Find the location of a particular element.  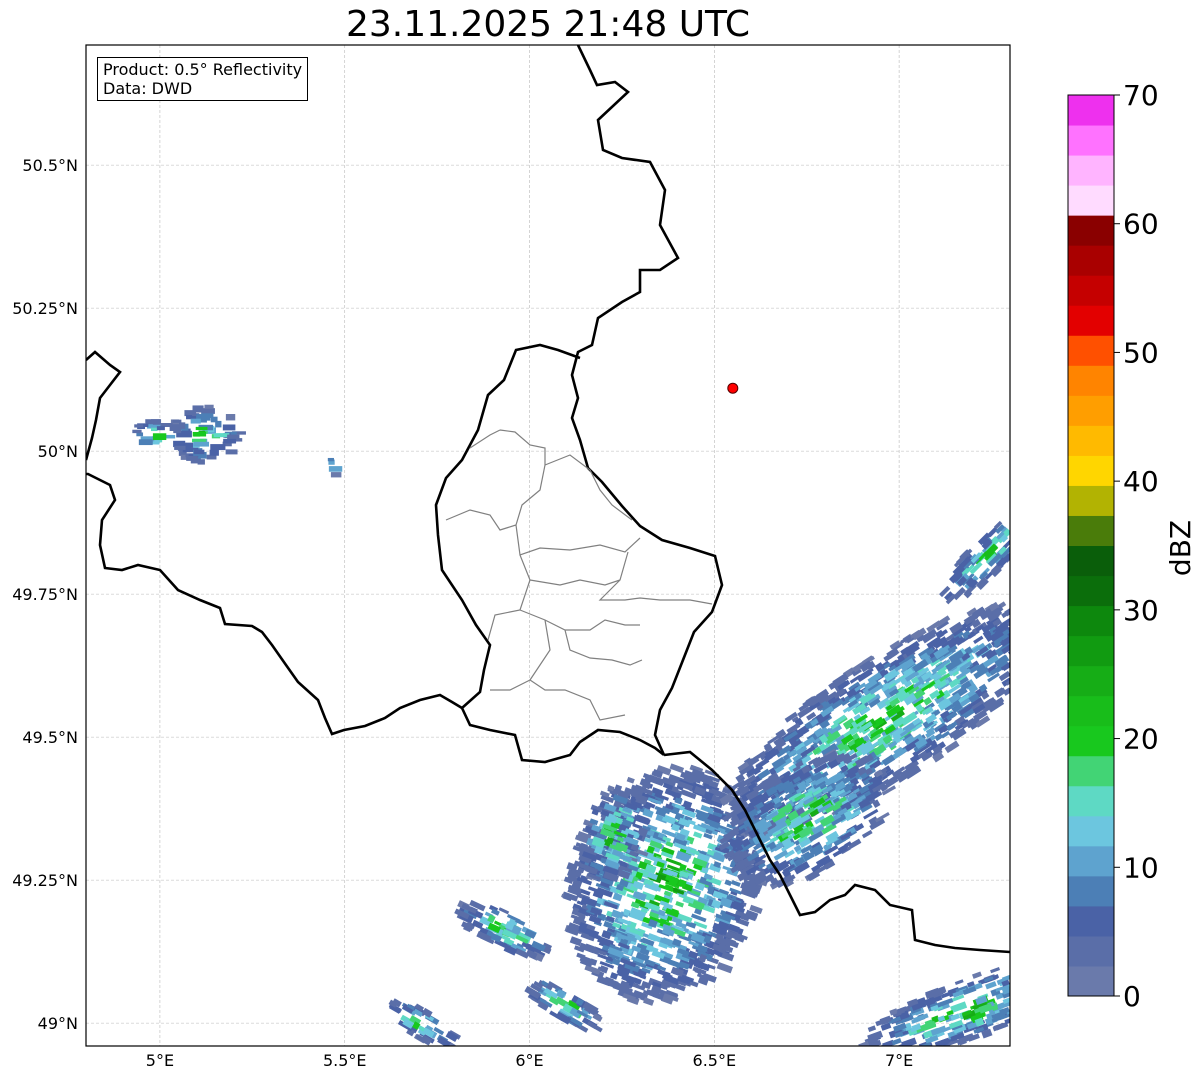

lon-tick-label: 5.5°E is located at coordinates (345, 1060).